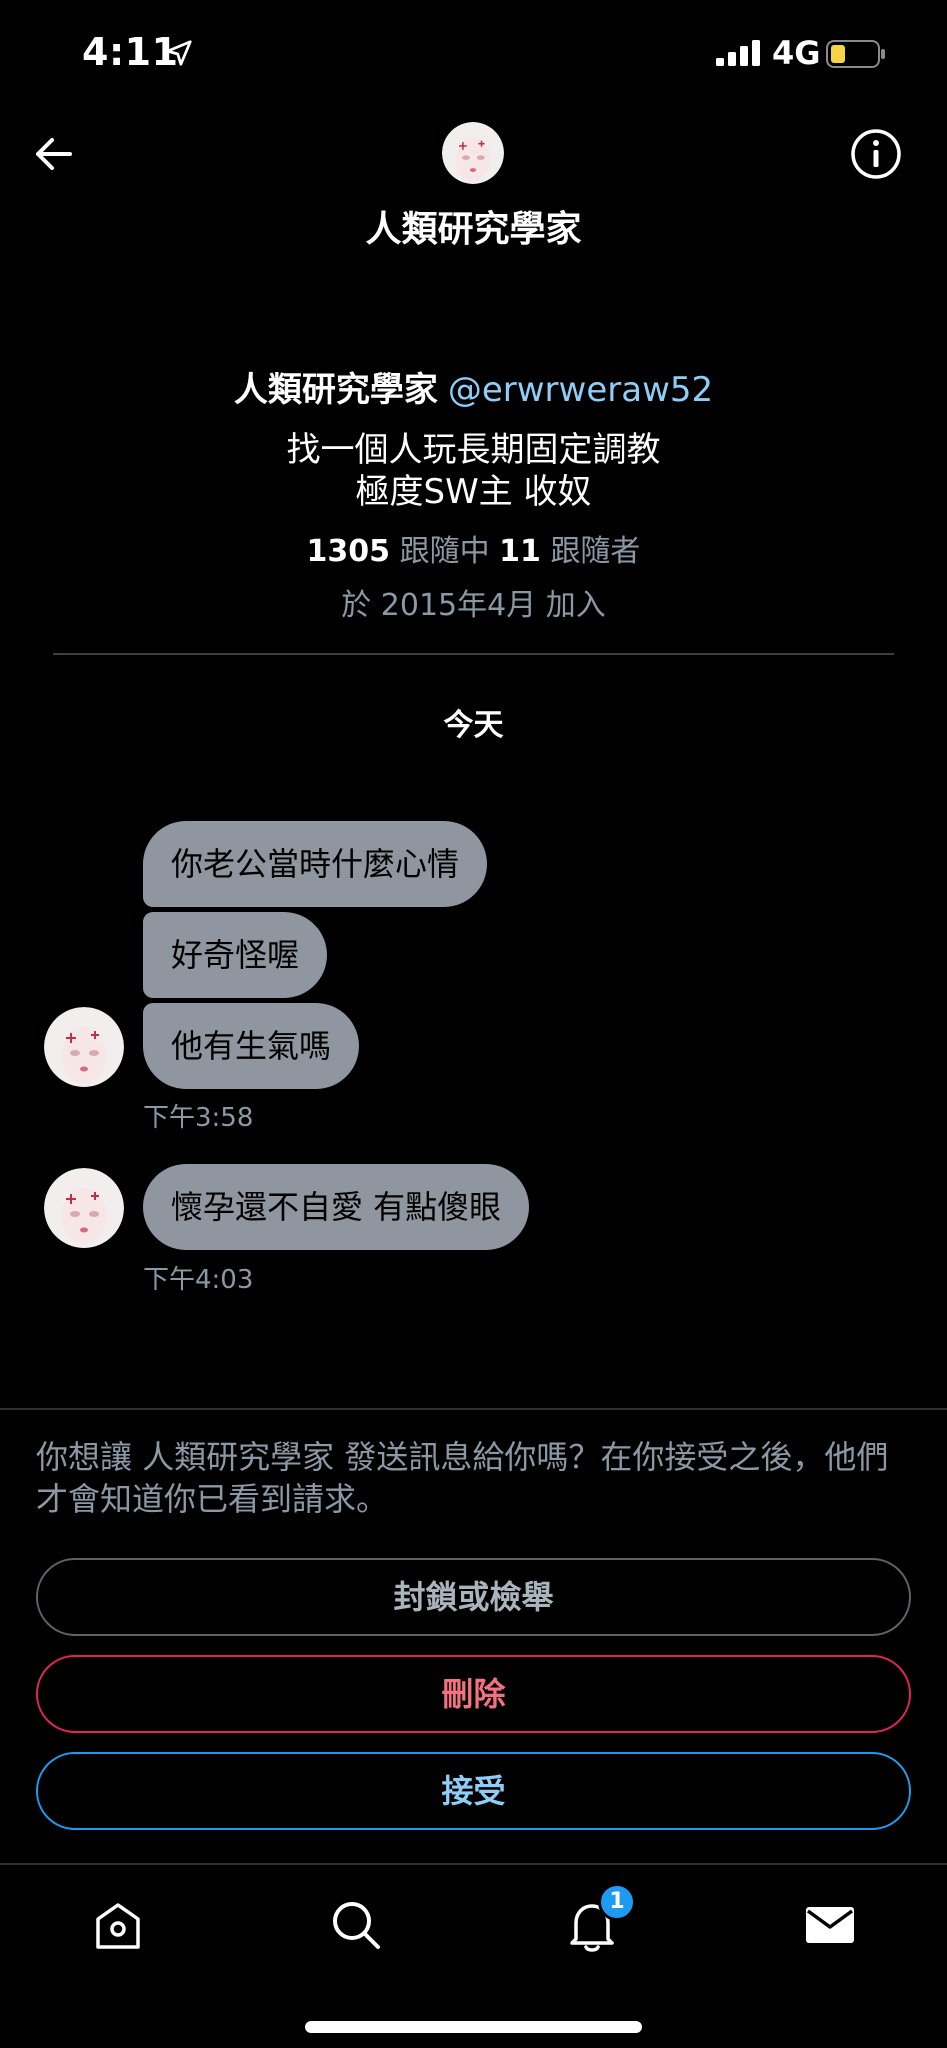 The height and width of the screenshot is (2048, 947). What do you see at coordinates (118, 1925) in the screenshot?
I see `home-icon` at bounding box center [118, 1925].